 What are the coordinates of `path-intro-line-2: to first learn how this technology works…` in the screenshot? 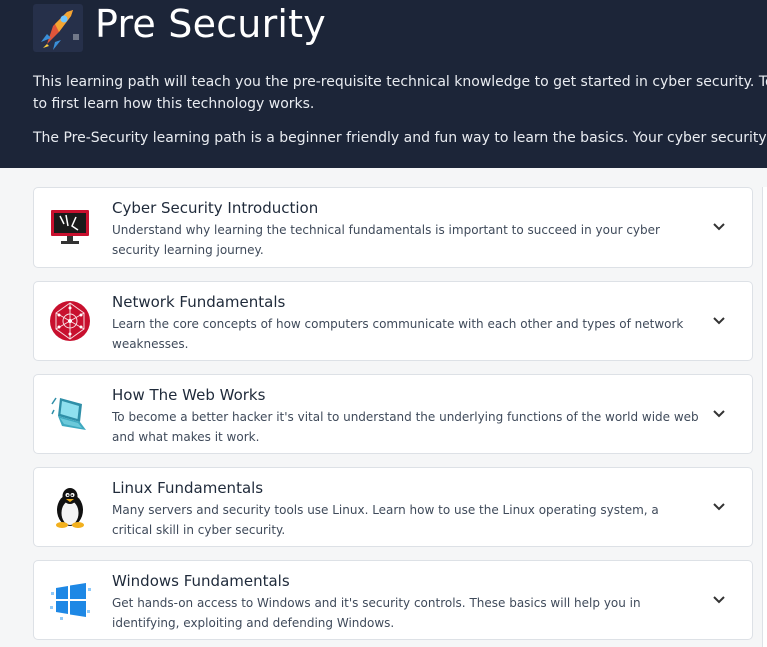 It's located at (174, 104).